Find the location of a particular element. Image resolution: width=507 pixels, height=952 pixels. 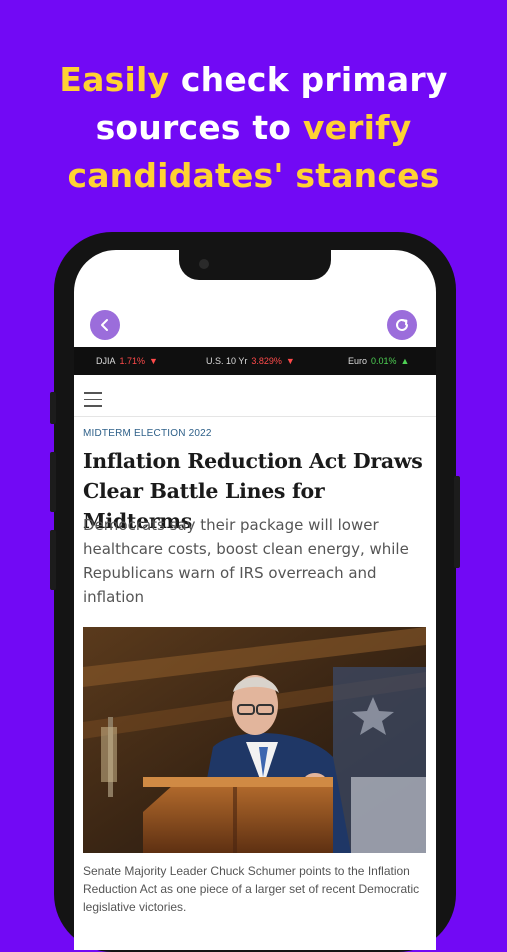

headline-text-2: sources to is located at coordinates (199, 127).